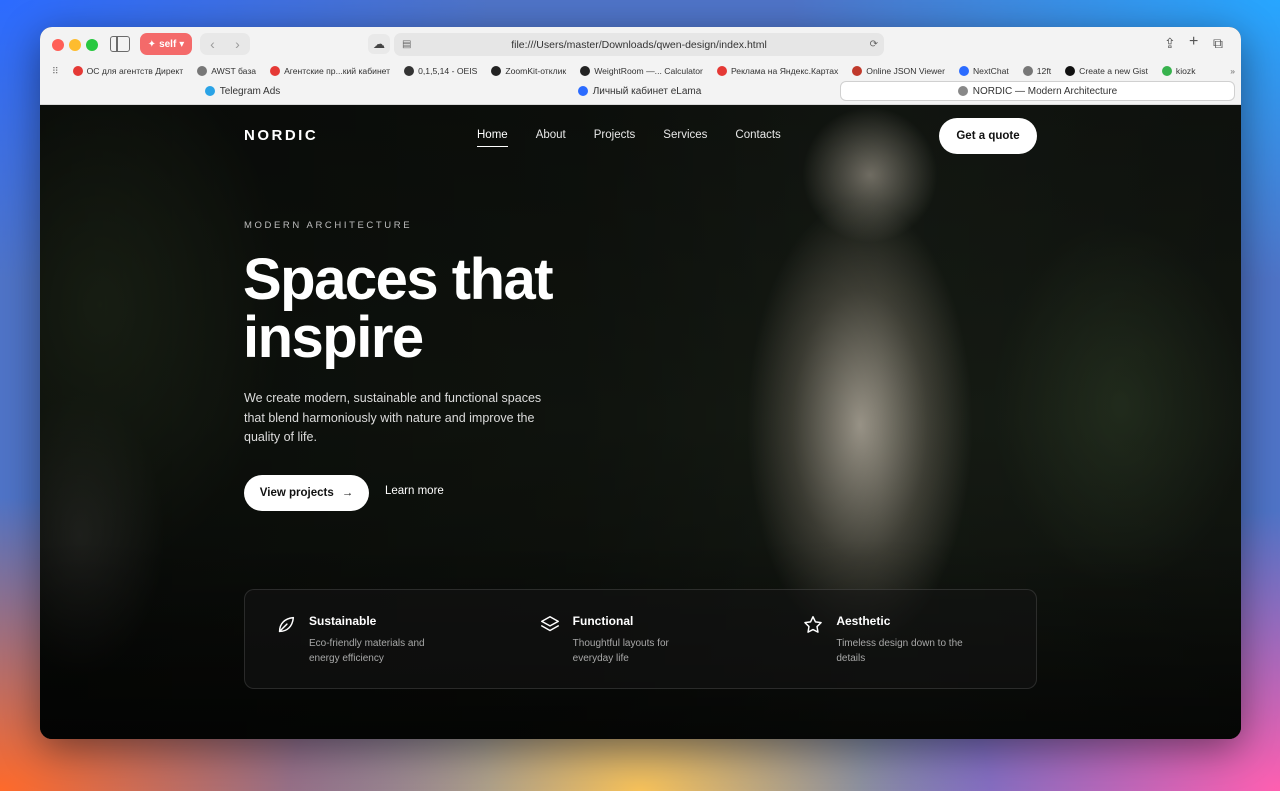  Describe the element at coordinates (75, 45) in the screenshot. I see `minimize-window-button` at that location.